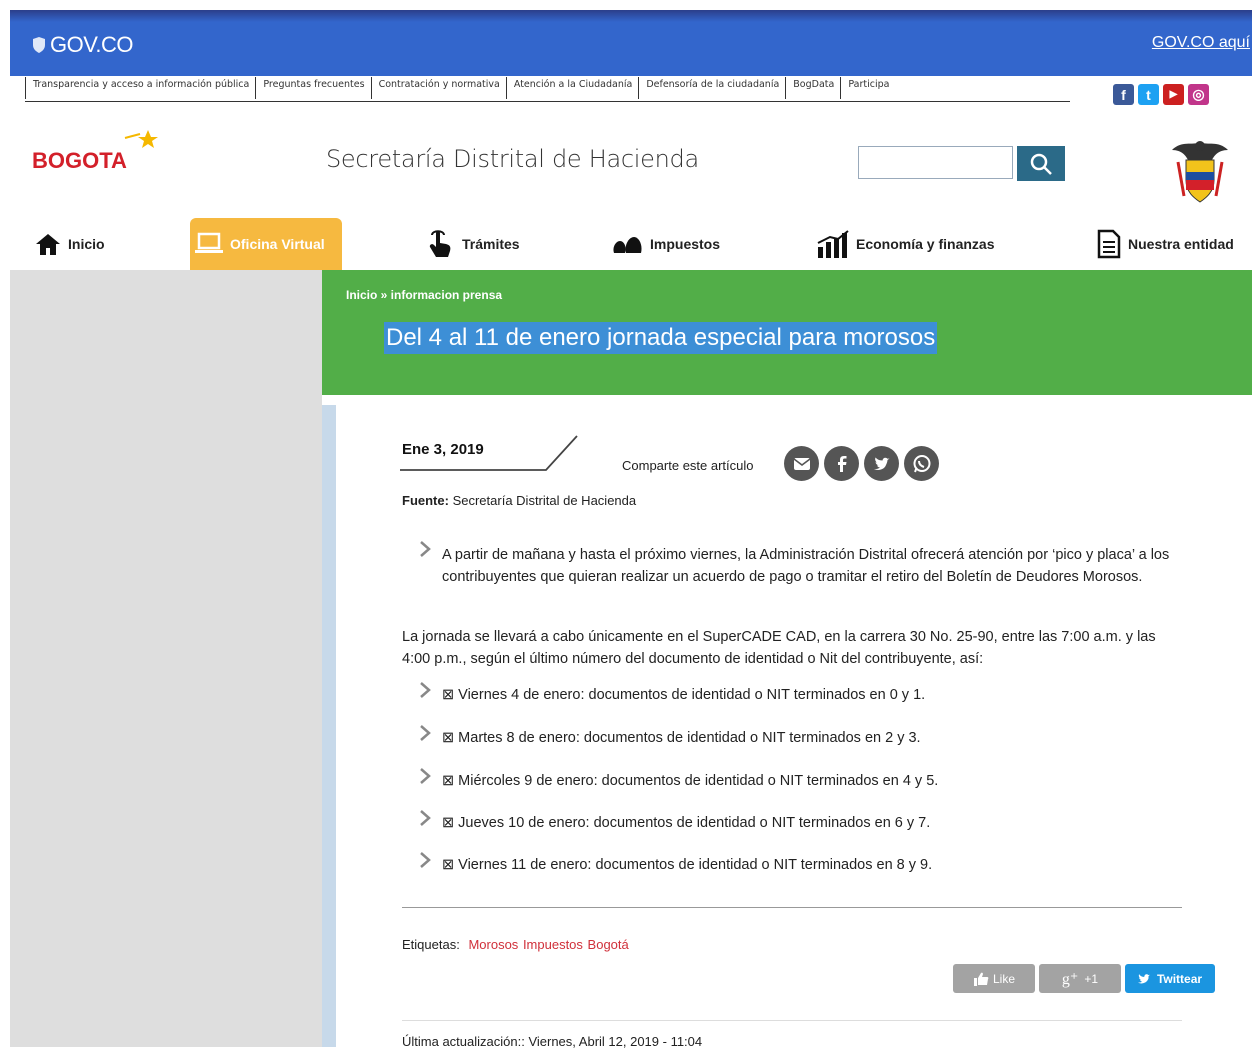 This screenshot has height=1049, width=1252. What do you see at coordinates (867, 88) in the screenshot?
I see `top-link-participa: Participa` at bounding box center [867, 88].